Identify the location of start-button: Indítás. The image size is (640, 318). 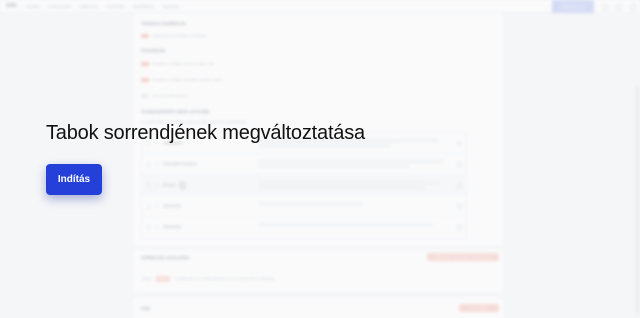
(74, 179).